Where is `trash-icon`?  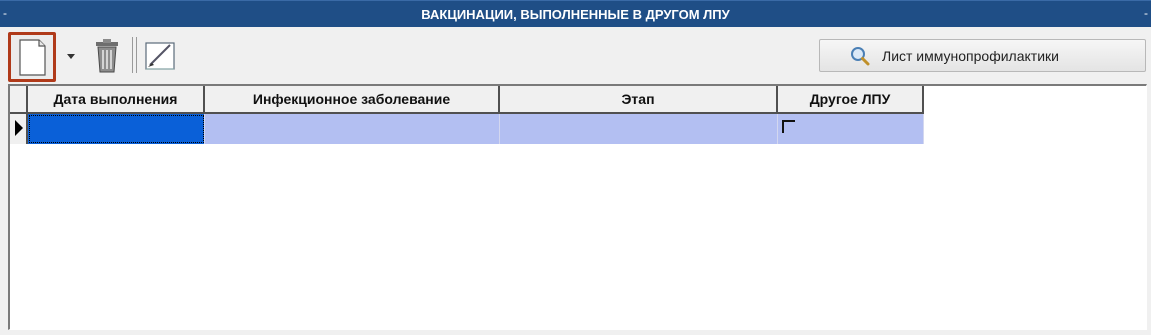 trash-icon is located at coordinates (107, 56).